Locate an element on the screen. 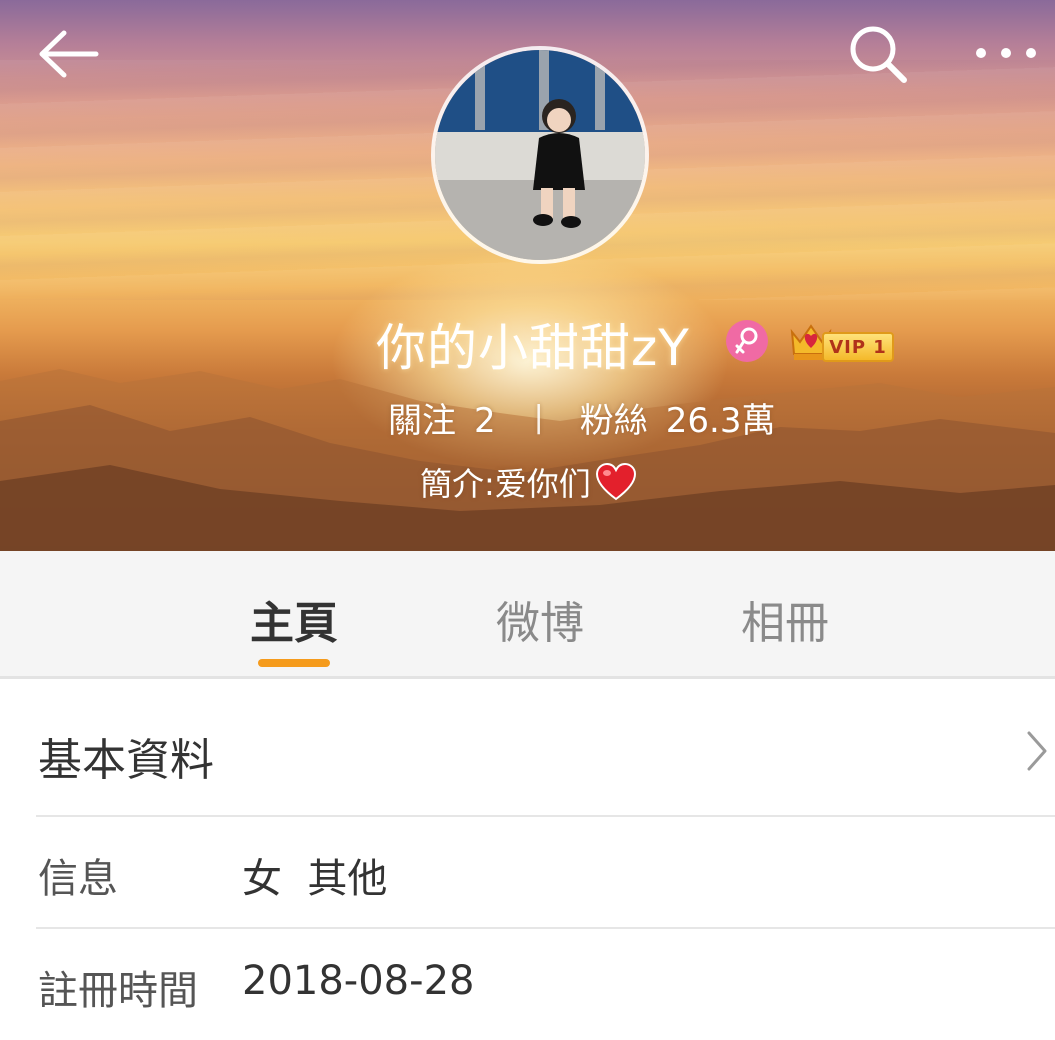  following-stat: 關注 2 is located at coordinates (442, 417).